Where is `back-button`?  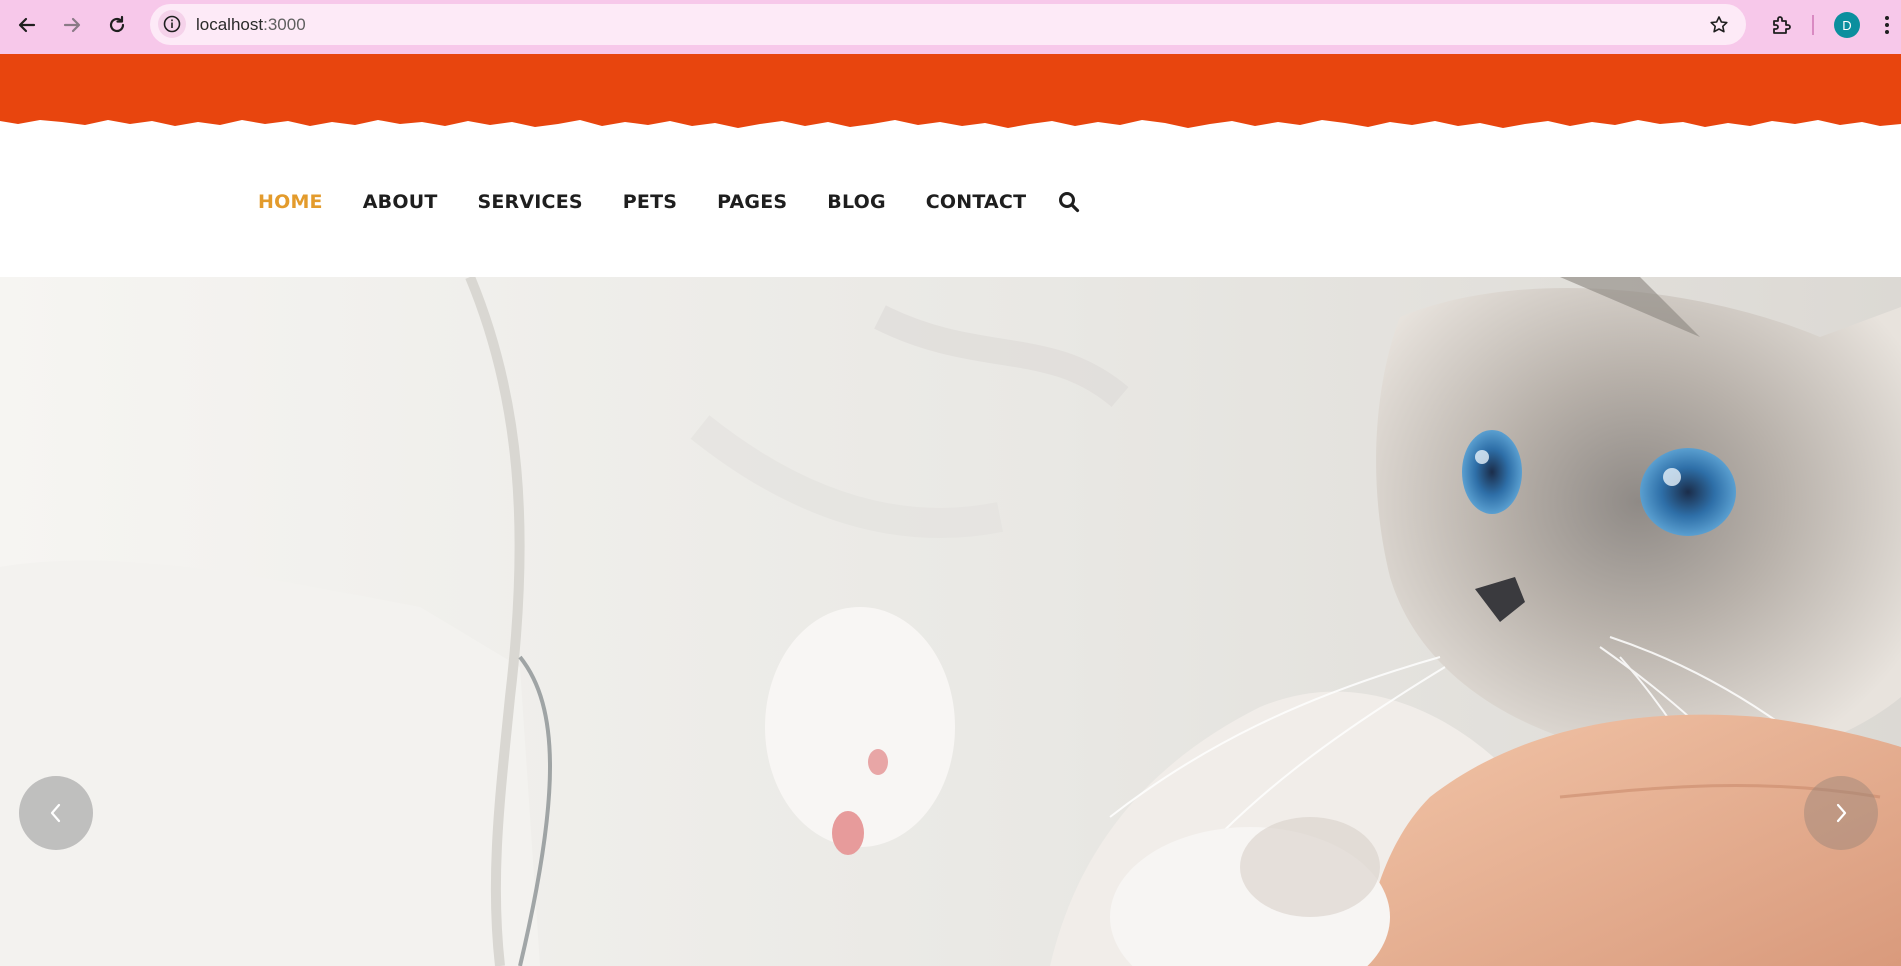
back-button is located at coordinates (27, 25).